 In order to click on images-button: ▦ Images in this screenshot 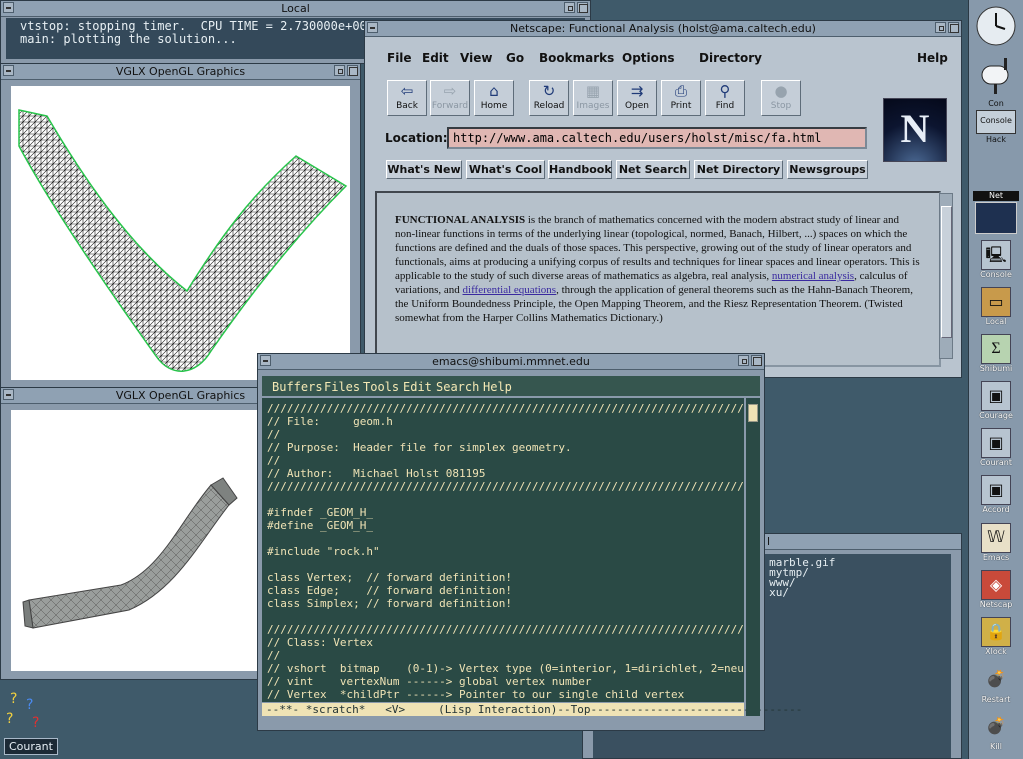, I will do `click(593, 98)`.